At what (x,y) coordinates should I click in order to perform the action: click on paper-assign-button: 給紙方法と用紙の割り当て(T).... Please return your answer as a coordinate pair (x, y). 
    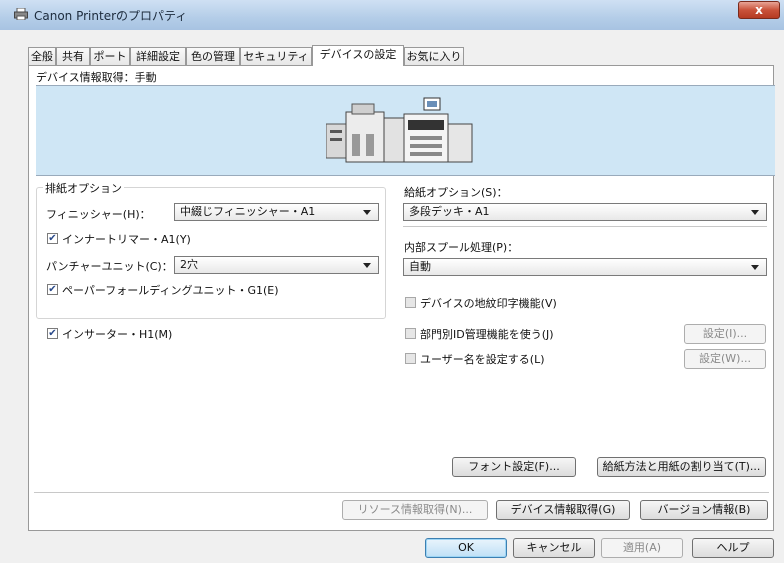
    Looking at the image, I should click on (681, 467).